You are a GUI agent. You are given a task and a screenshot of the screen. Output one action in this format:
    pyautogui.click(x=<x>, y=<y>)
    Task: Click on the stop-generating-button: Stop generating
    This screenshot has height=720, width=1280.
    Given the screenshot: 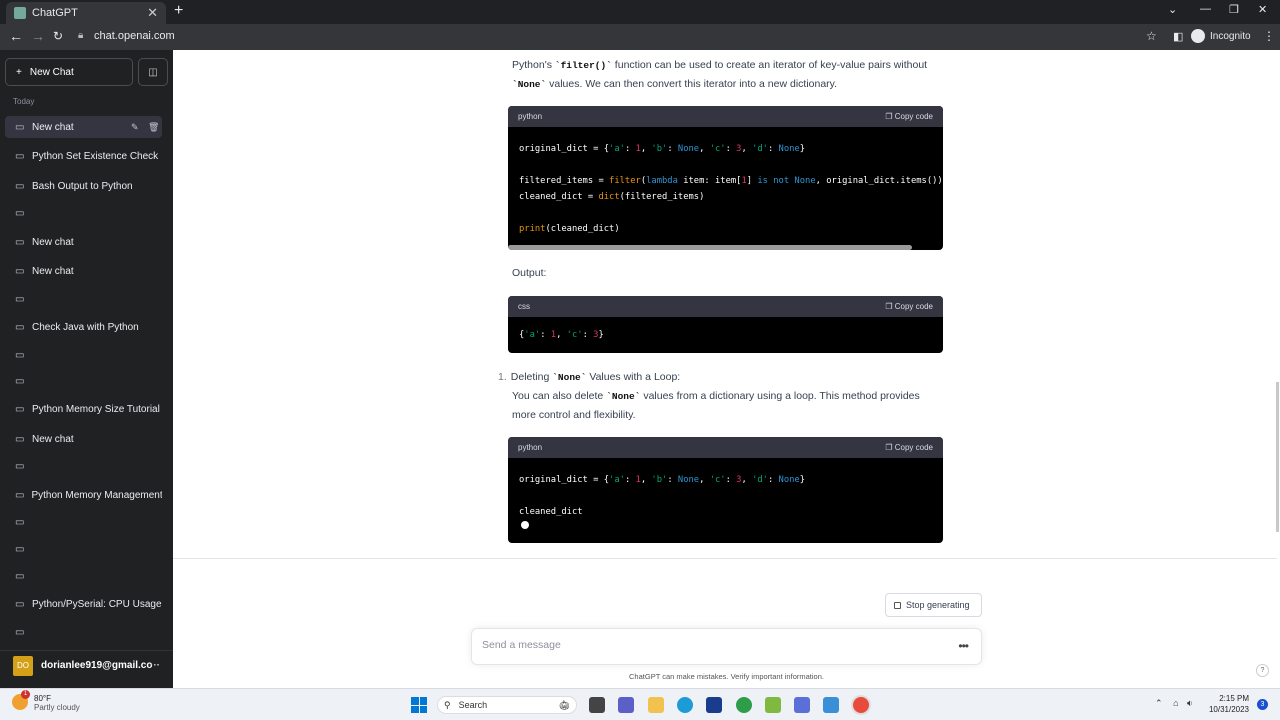 What is the action you would take?
    pyautogui.click(x=933, y=605)
    